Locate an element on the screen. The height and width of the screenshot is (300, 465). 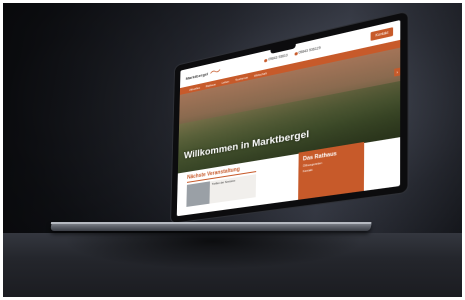
logo-text: Marktbergel is located at coordinates (197, 75).